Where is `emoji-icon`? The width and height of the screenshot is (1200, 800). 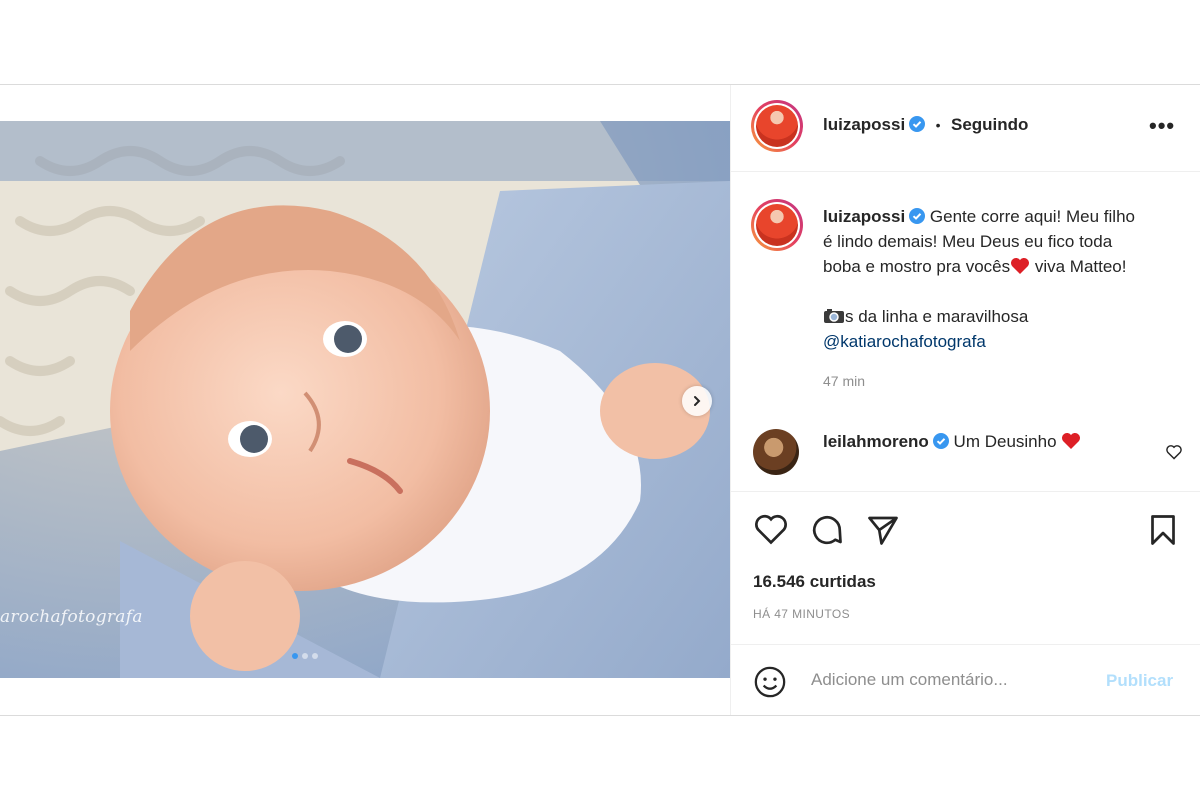
emoji-icon is located at coordinates (770, 682).